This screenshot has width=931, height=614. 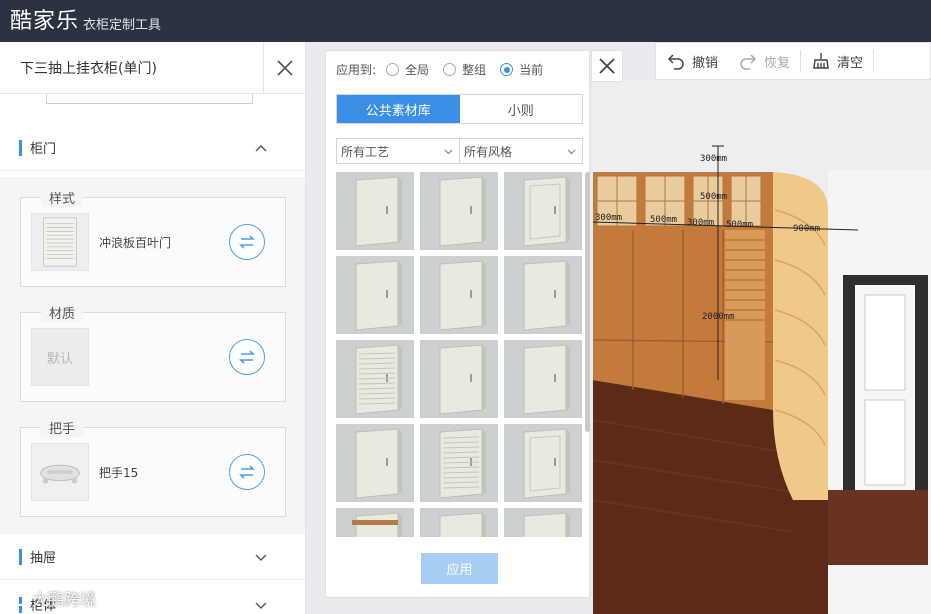 I want to click on tab-small: 小则, so click(x=520, y=109).